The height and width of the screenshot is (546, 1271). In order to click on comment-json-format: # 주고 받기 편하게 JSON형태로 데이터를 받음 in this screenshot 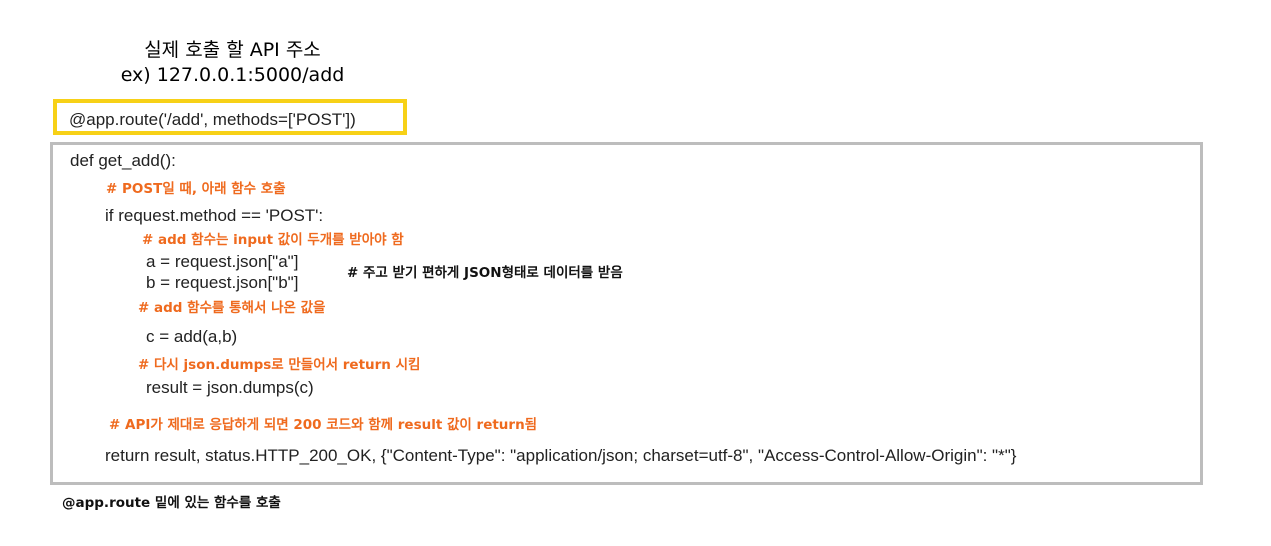, I will do `click(485, 273)`.